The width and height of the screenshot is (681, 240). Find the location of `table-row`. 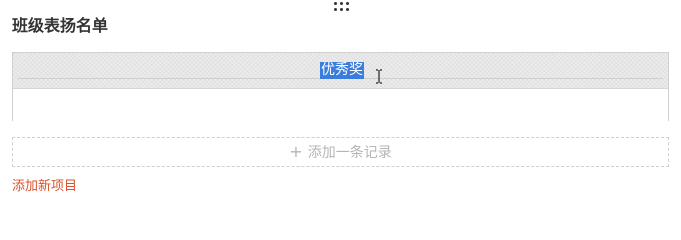

table-row is located at coordinates (340, 105).